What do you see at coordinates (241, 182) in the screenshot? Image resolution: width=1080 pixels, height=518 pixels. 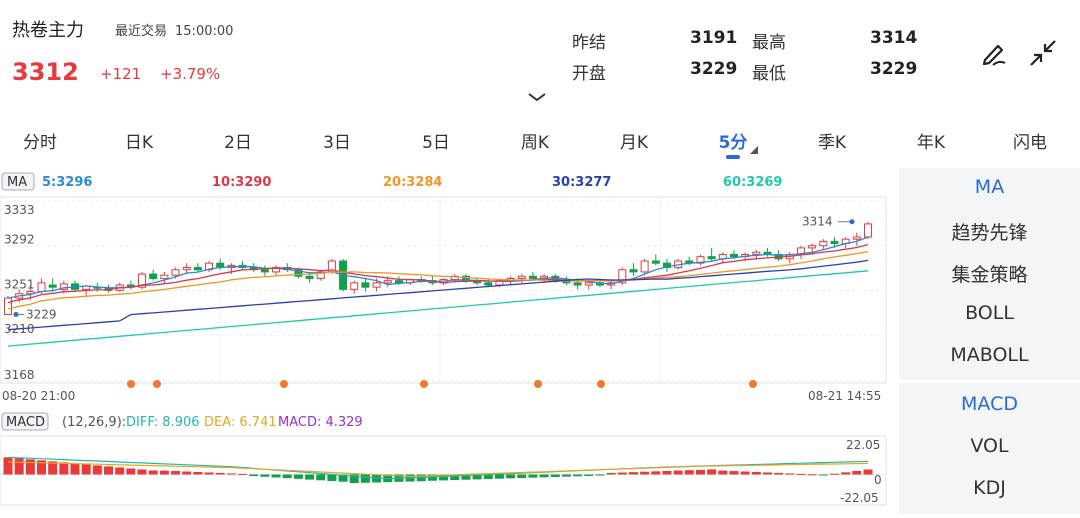 I see `ma-value-ma10: 10:3290` at bounding box center [241, 182].